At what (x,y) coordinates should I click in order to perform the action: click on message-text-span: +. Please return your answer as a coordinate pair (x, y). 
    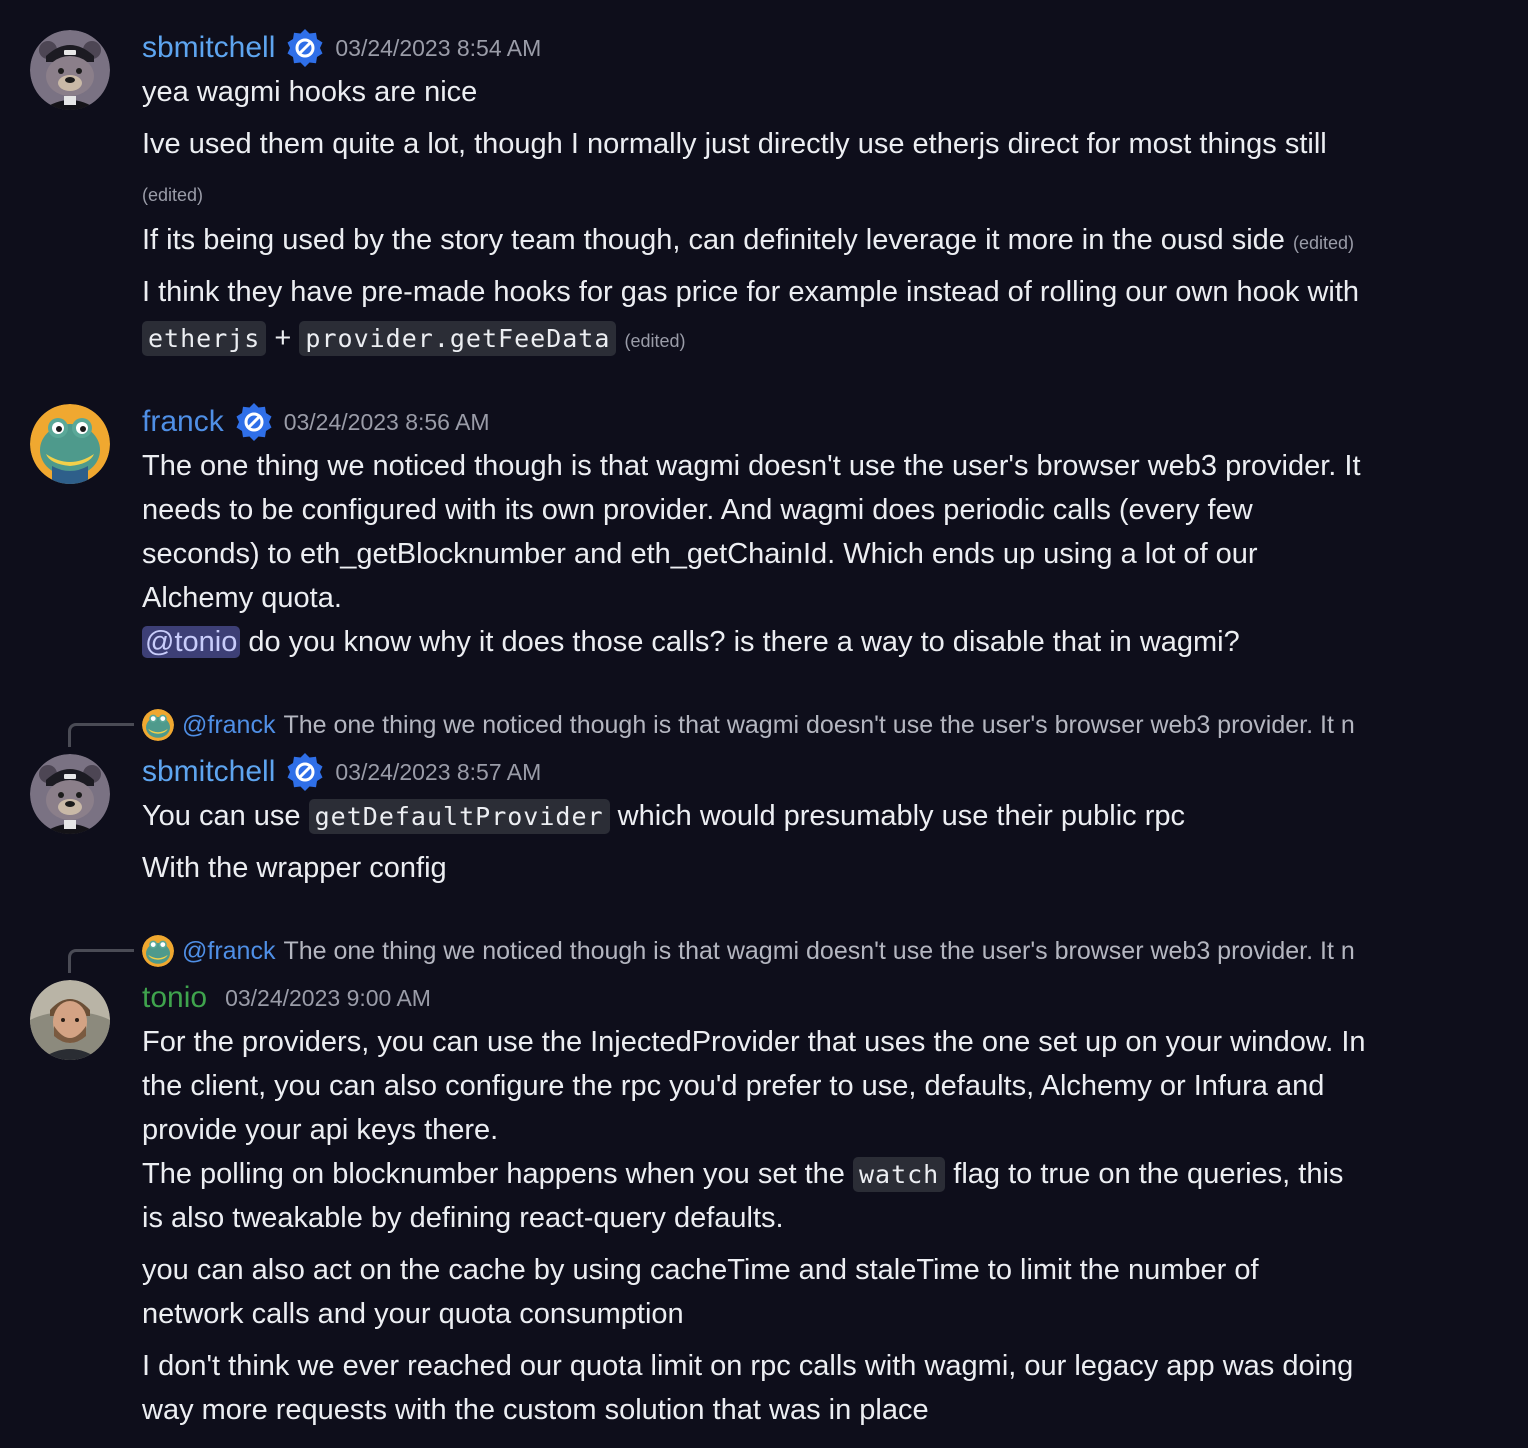
    Looking at the image, I should click on (283, 338).